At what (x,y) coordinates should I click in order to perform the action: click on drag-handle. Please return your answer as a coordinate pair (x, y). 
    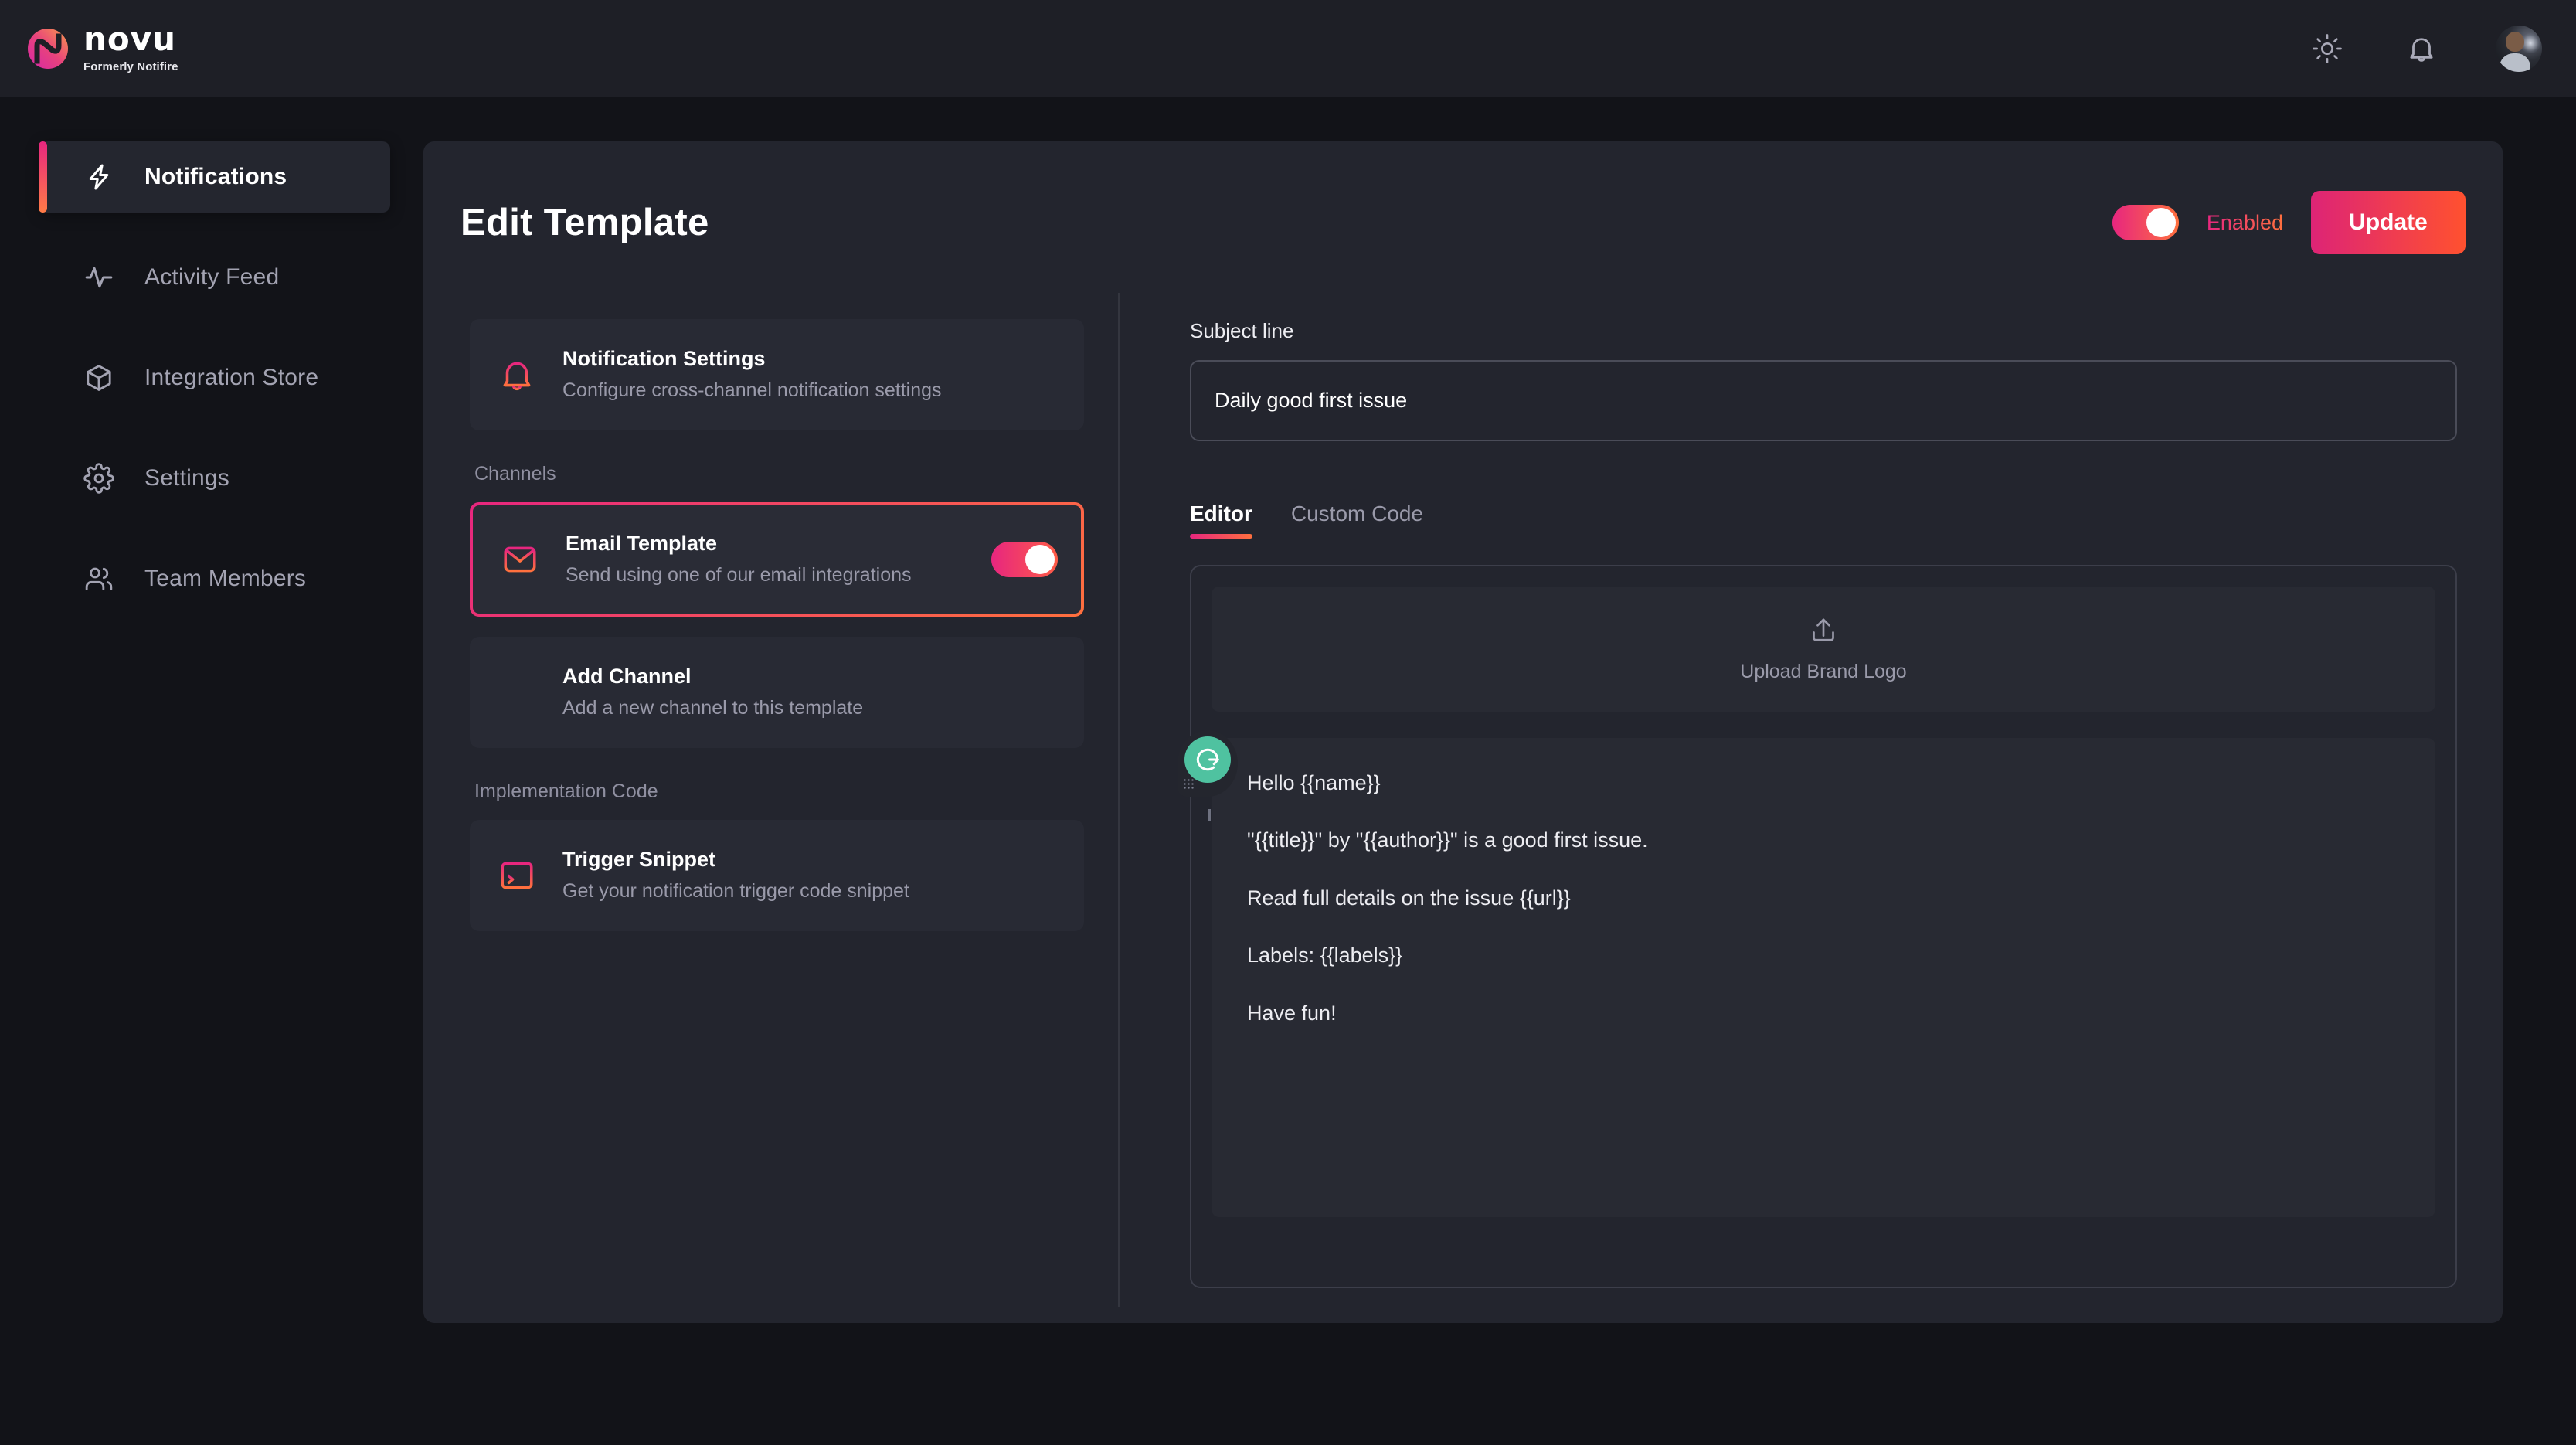
    Looking at the image, I should click on (1188, 783).